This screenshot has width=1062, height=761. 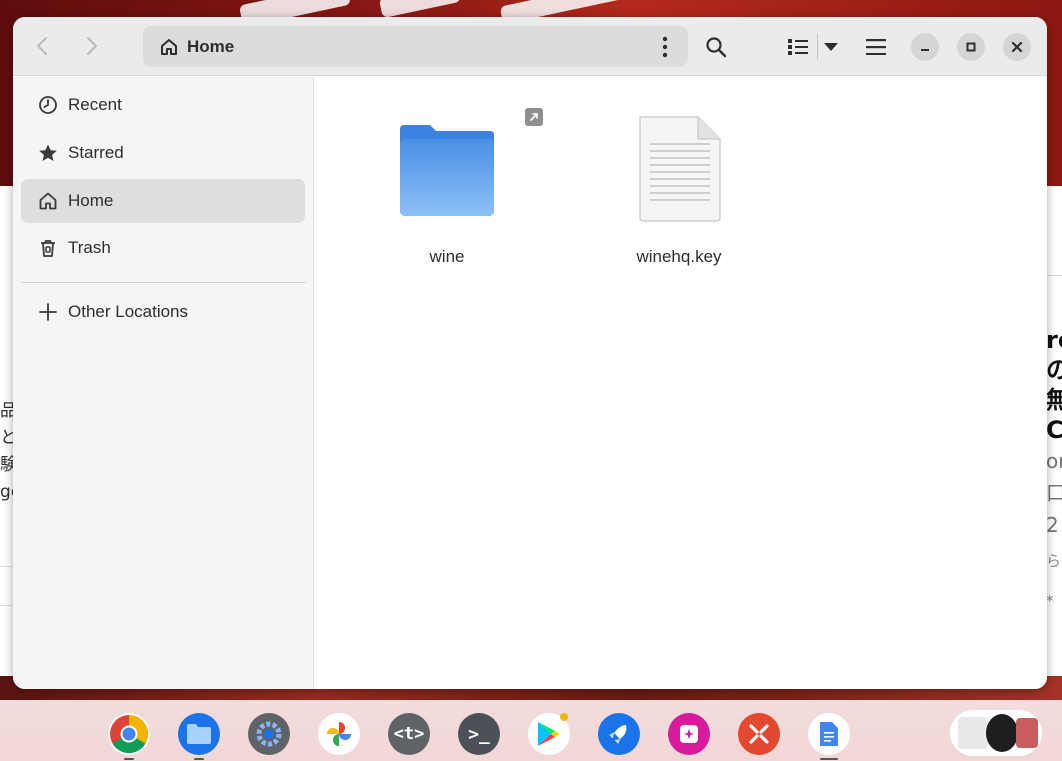 I want to click on shelf-app-photos, so click(x=339, y=734).